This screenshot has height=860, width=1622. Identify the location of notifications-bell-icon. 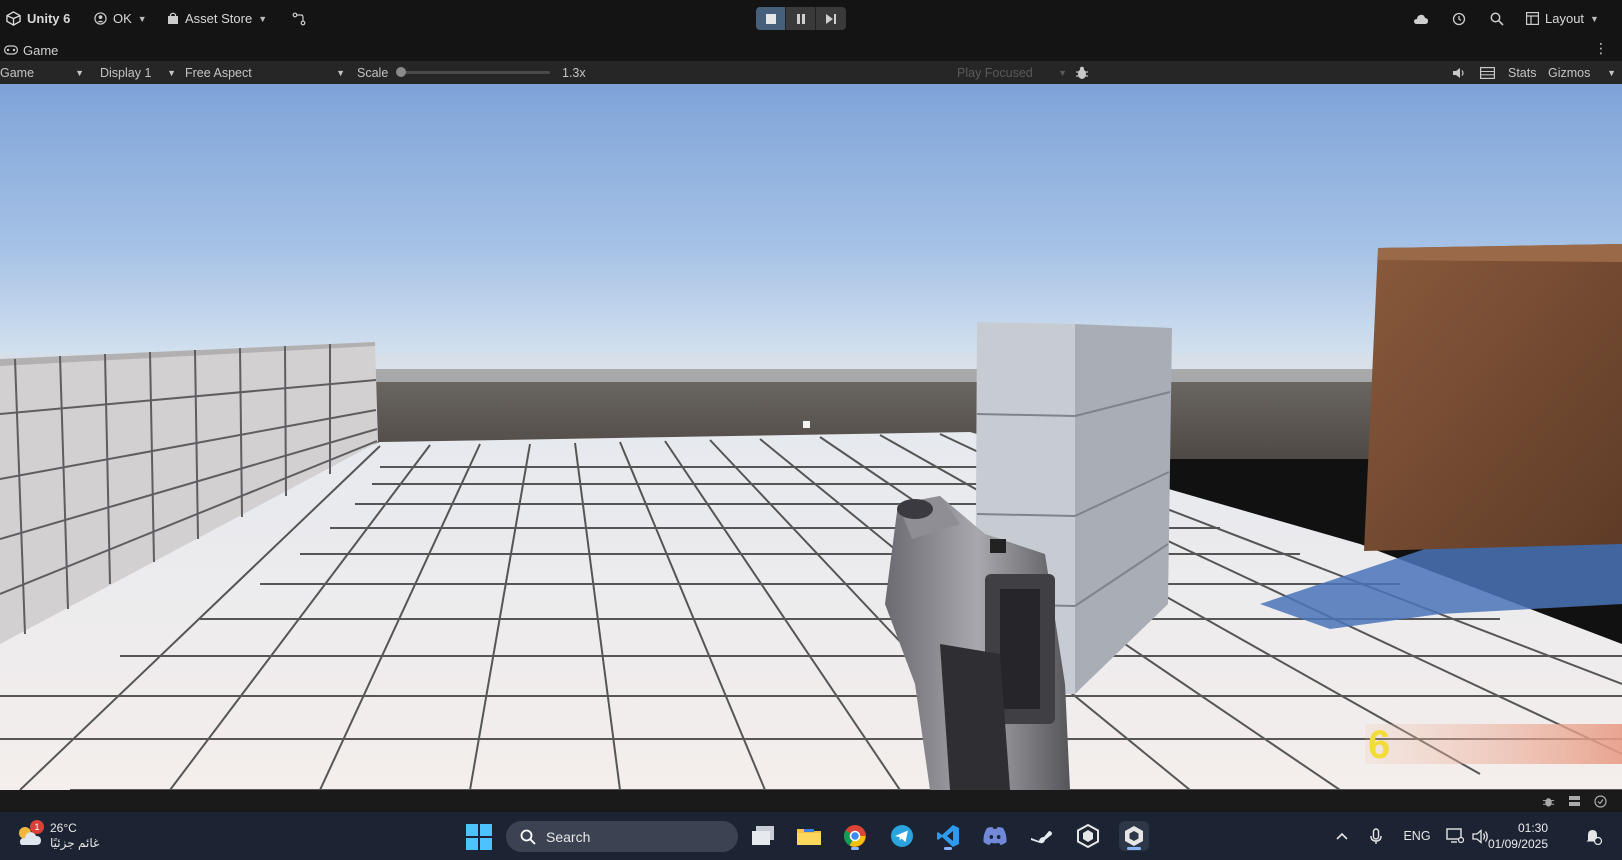
(1593, 836).